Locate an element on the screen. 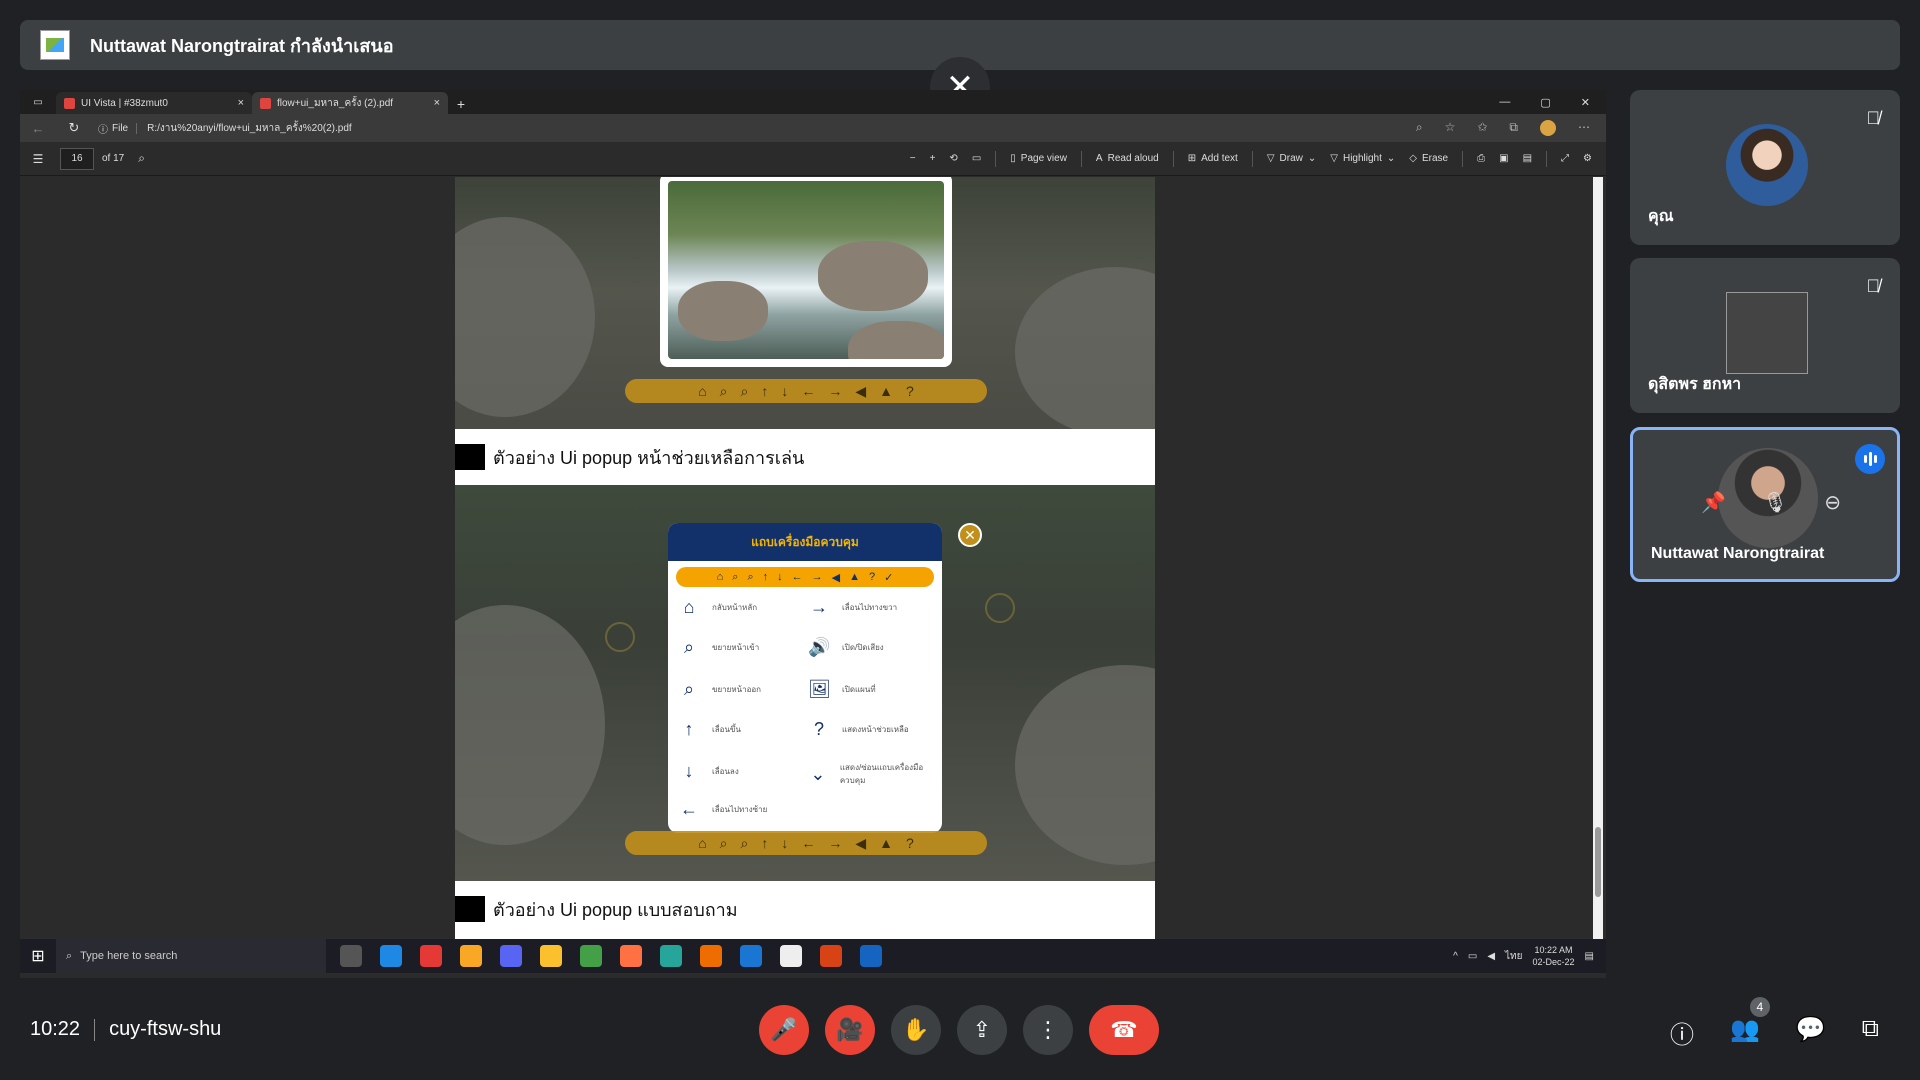 The height and width of the screenshot is (1080, 1920). browser-tab: UI Vista | #38zmut0 × is located at coordinates (154, 103).